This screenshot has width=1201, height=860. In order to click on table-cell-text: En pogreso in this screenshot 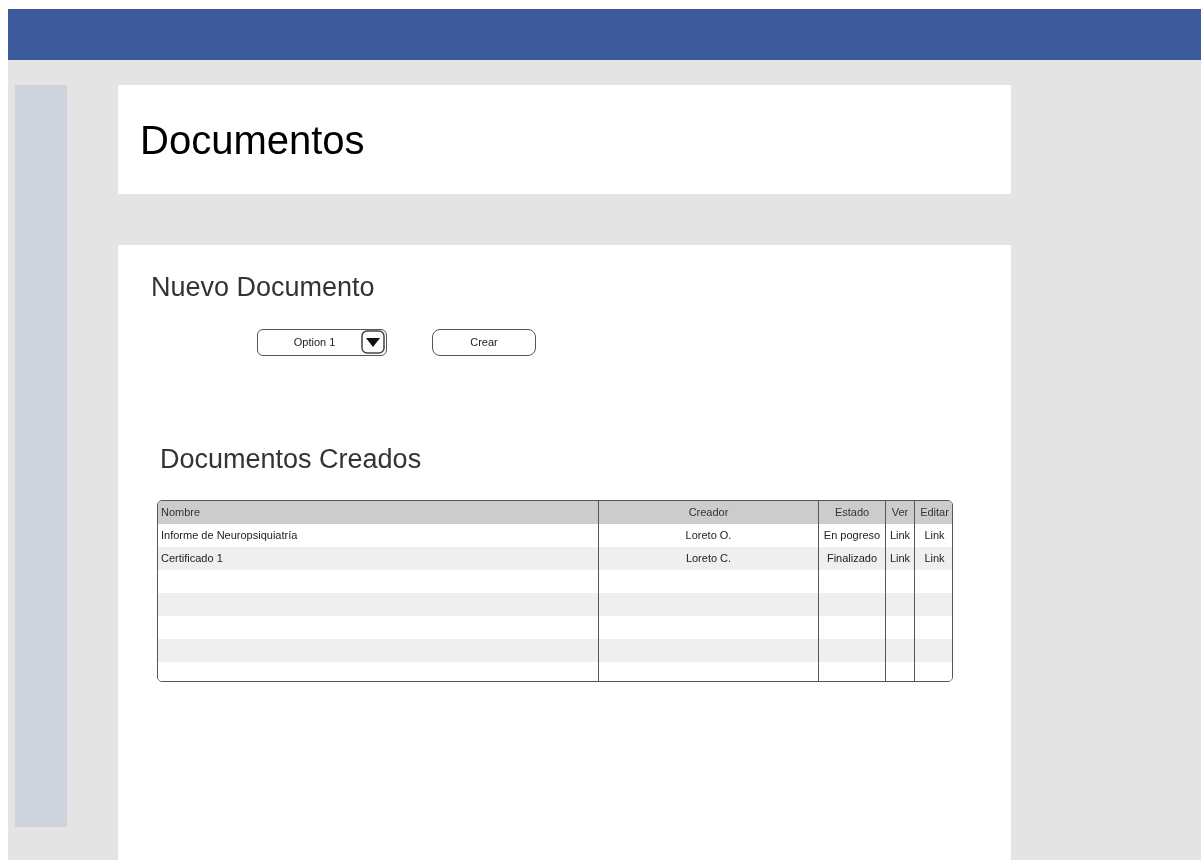, I will do `click(852, 535)`.